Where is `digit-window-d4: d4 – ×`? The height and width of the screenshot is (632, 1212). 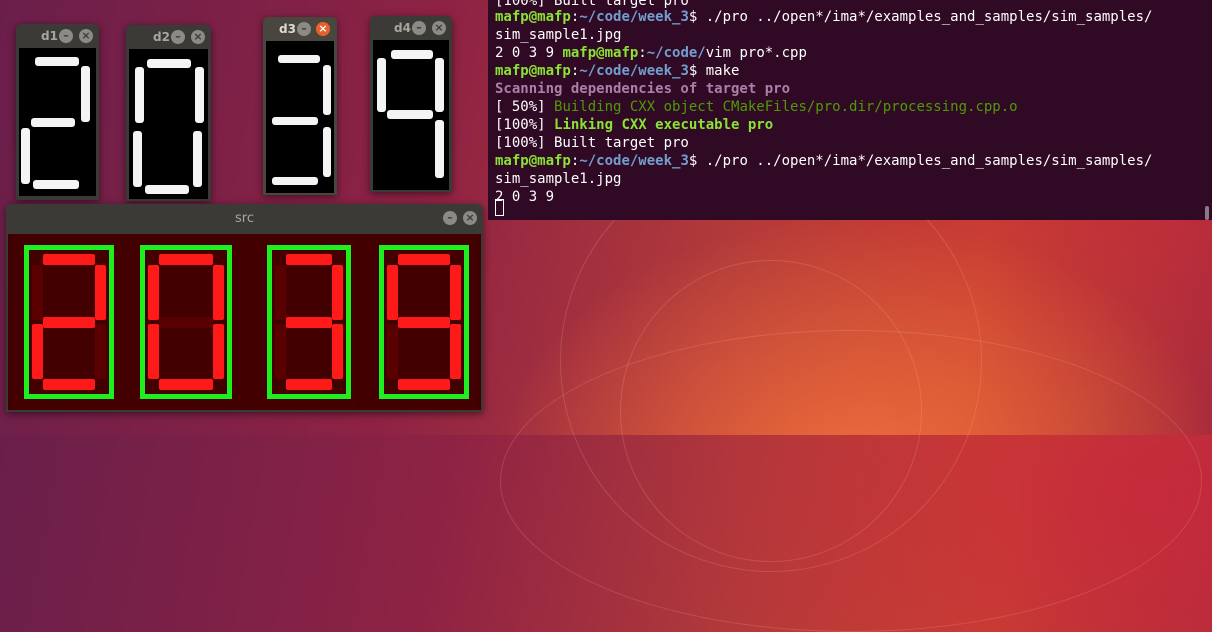 digit-window-d4: d4 – × is located at coordinates (411, 104).